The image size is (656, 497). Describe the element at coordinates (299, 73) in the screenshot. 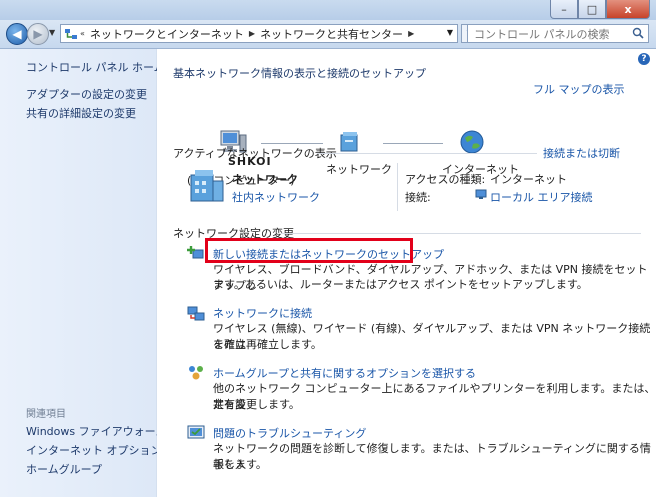

I see `page-title: 基本ネットワーク情報の表示と接続のセットアップ` at that location.